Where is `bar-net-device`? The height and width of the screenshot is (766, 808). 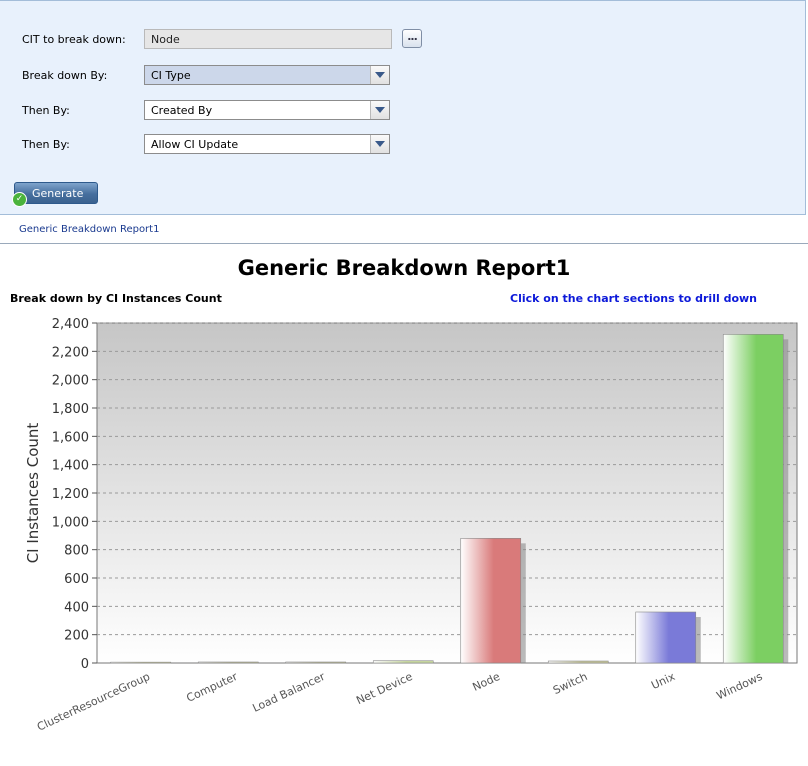 bar-net-device is located at coordinates (403, 662).